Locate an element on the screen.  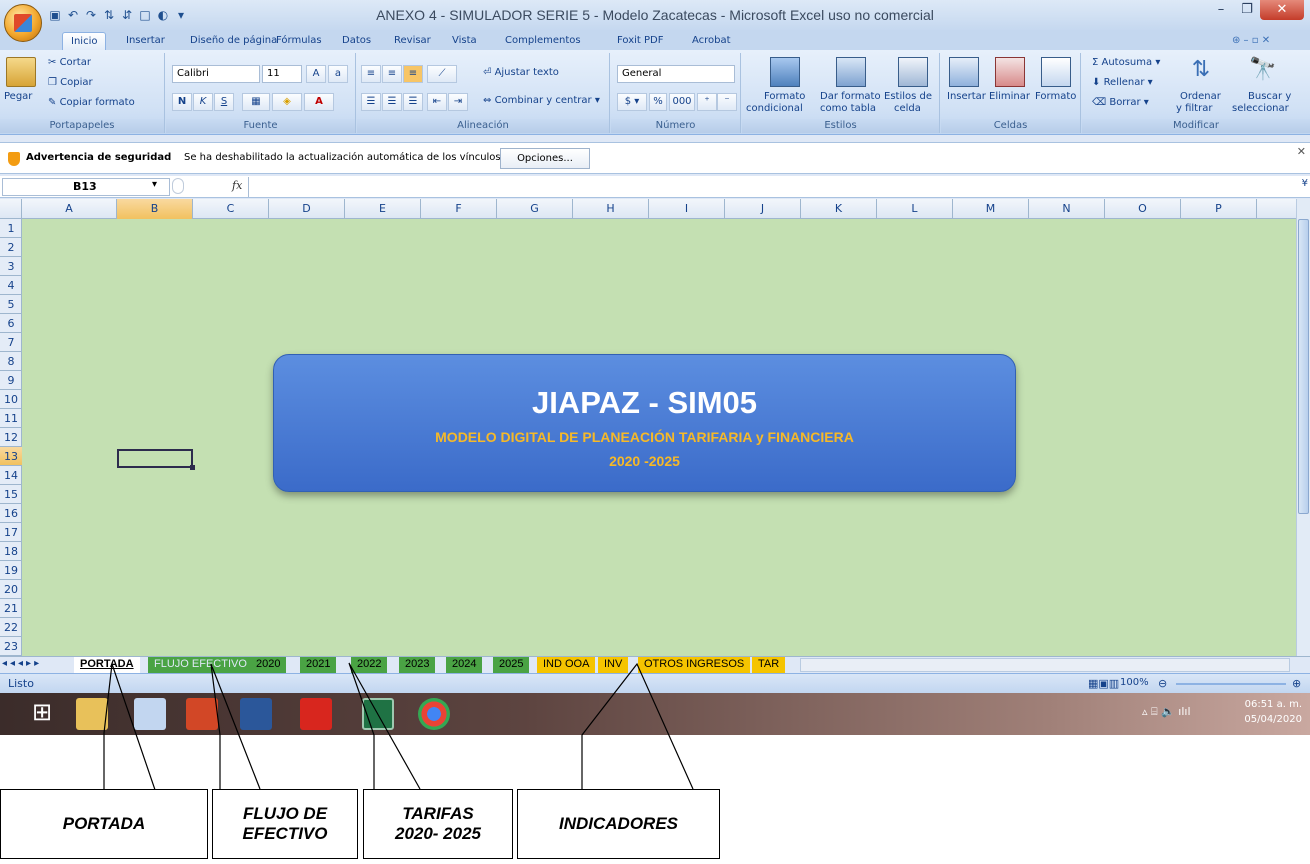
annotation-flujo-efectivo: FLUJO DE EFECTIVO is located at coordinates (285, 824).